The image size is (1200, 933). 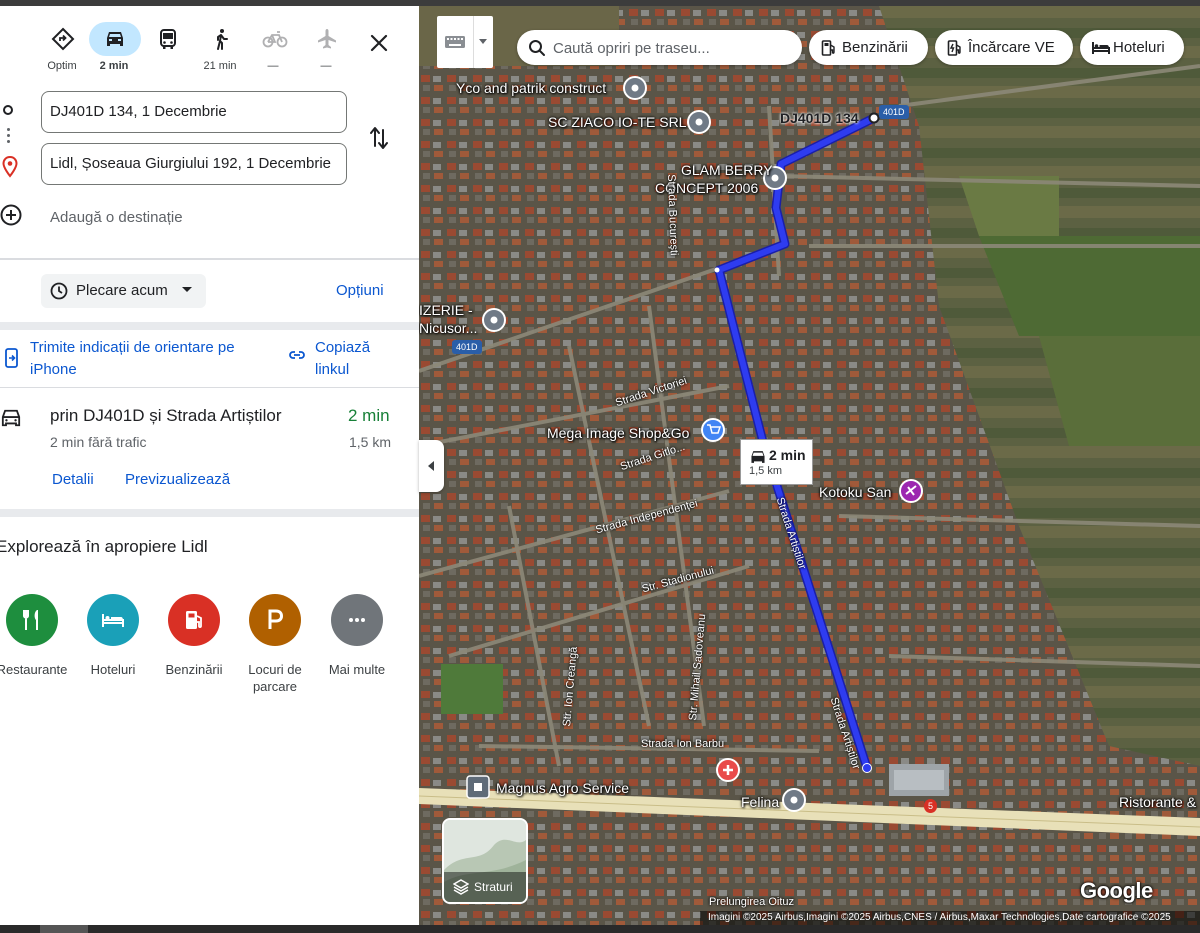 I want to click on chip-gas-stations-label: Benzinării, so click(x=875, y=47).